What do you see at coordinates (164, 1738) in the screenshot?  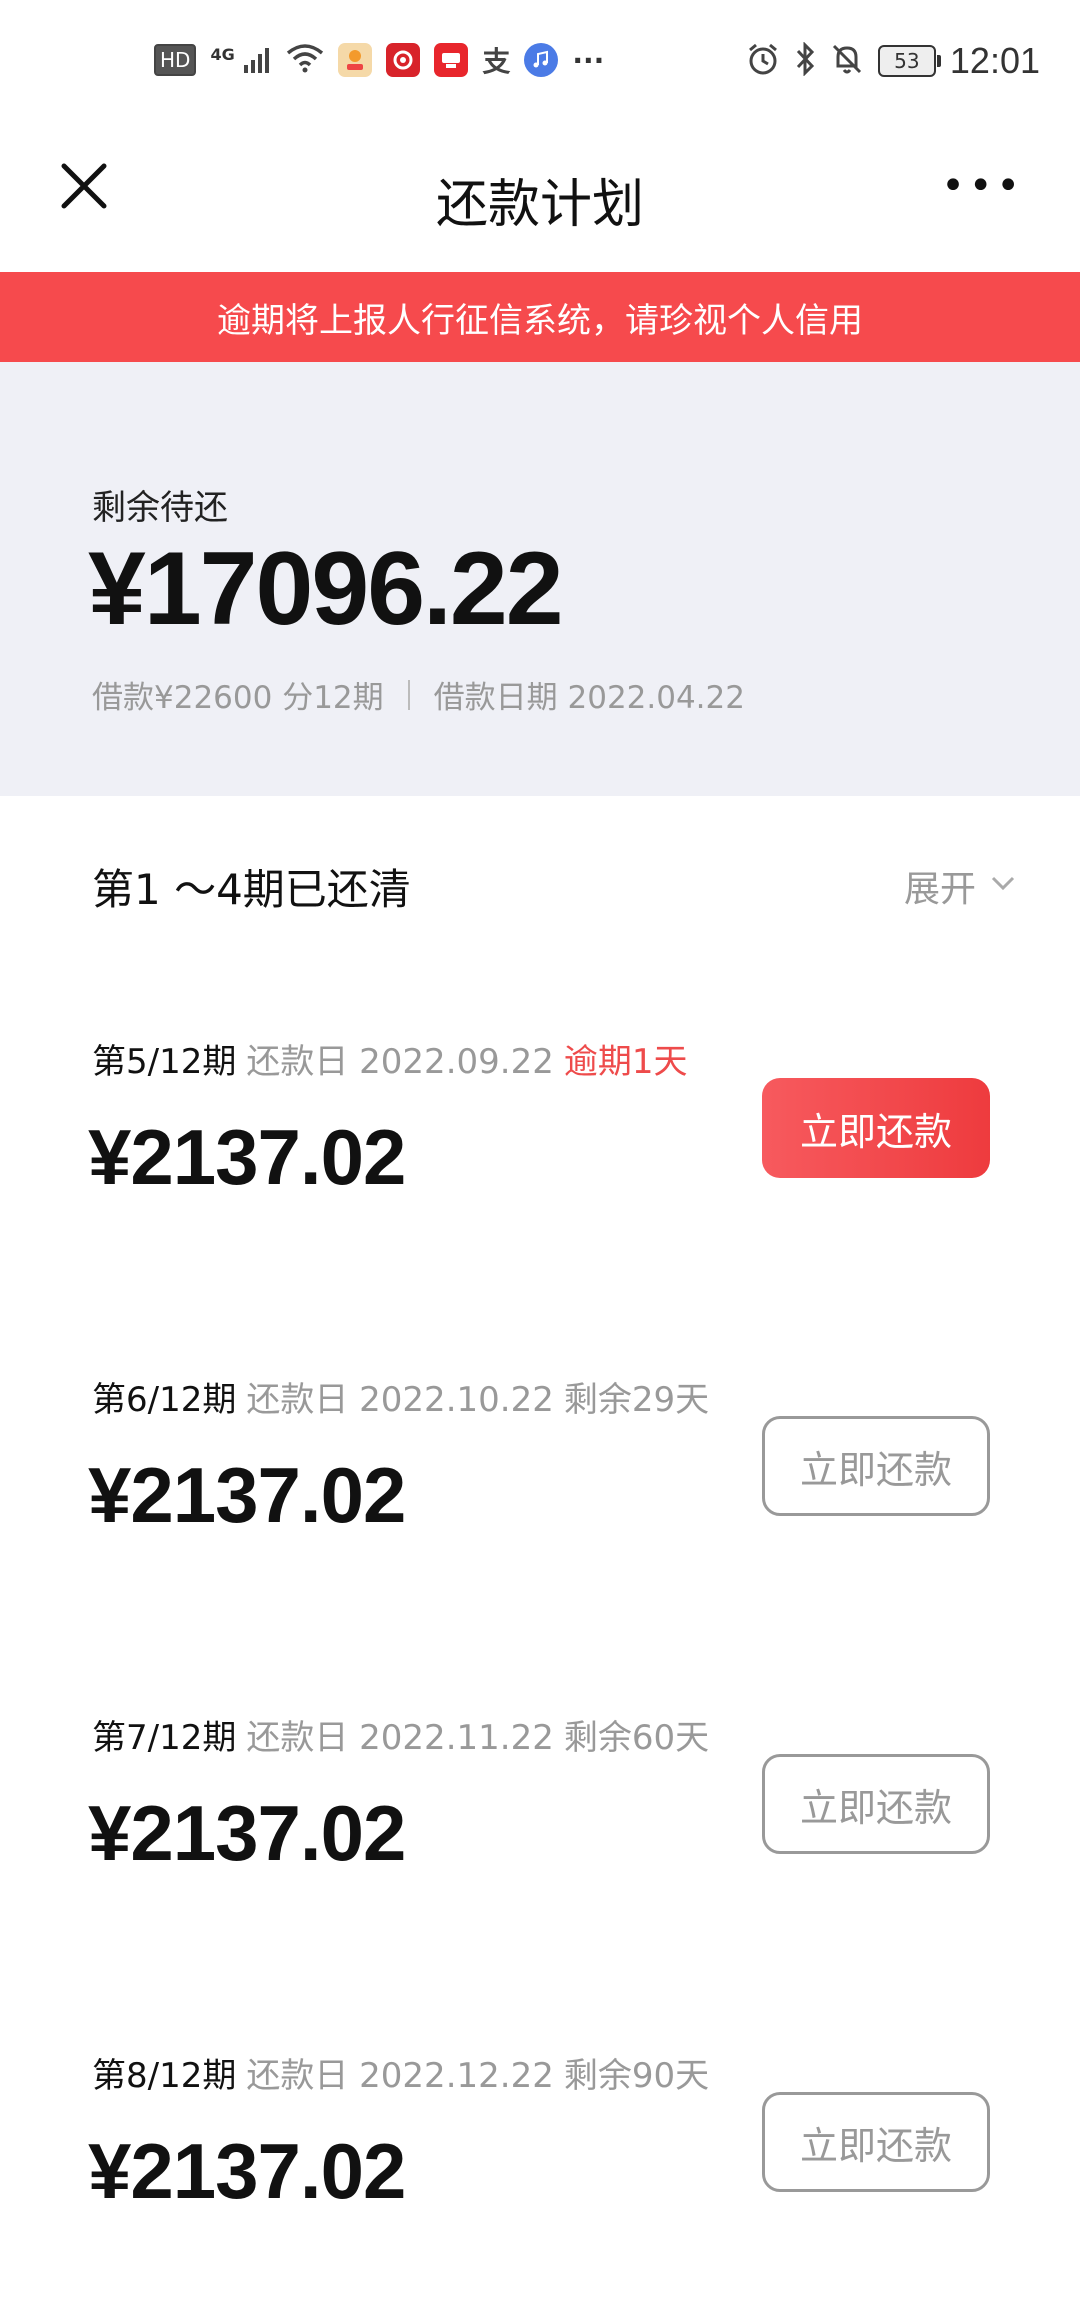 I see `installment-period: 第7/12期` at bounding box center [164, 1738].